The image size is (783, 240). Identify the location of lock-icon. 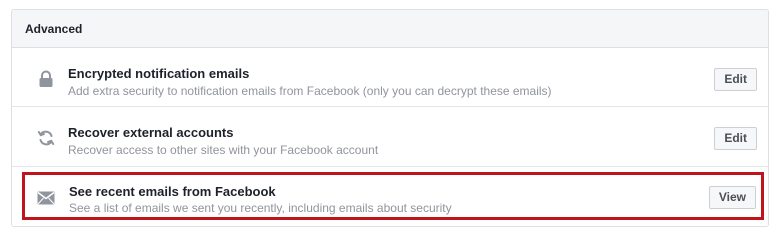
(46, 79).